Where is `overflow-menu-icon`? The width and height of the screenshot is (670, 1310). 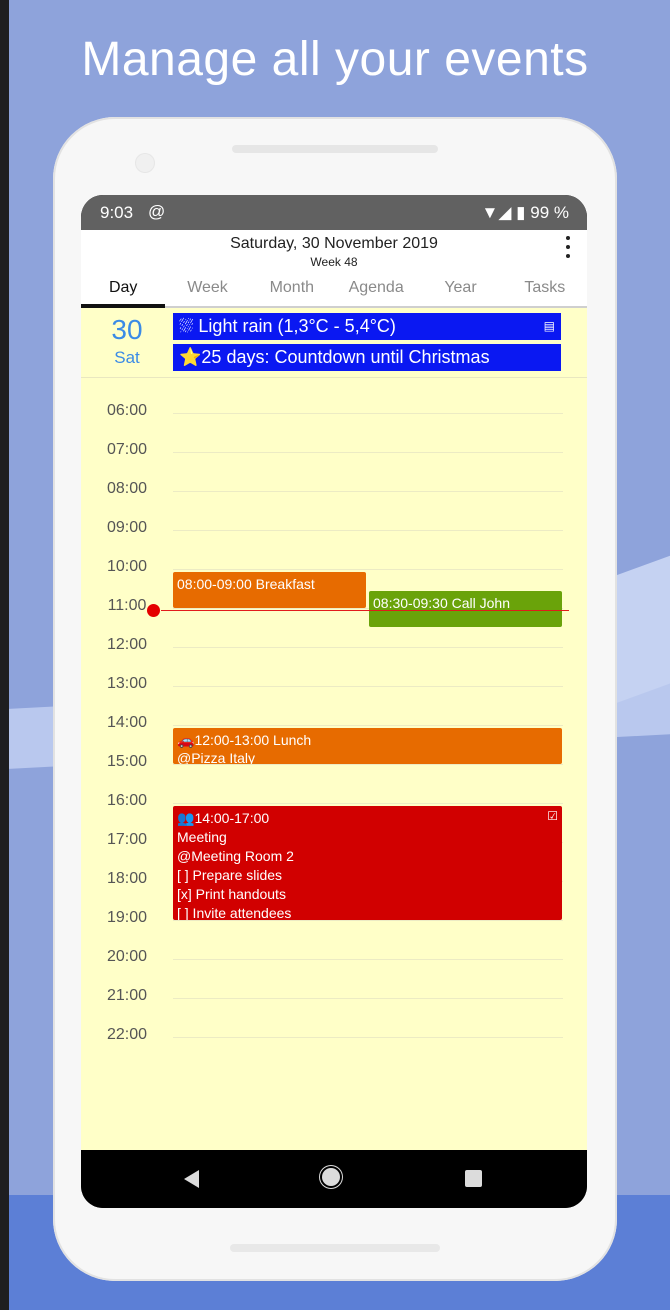 overflow-menu-icon is located at coordinates (568, 247).